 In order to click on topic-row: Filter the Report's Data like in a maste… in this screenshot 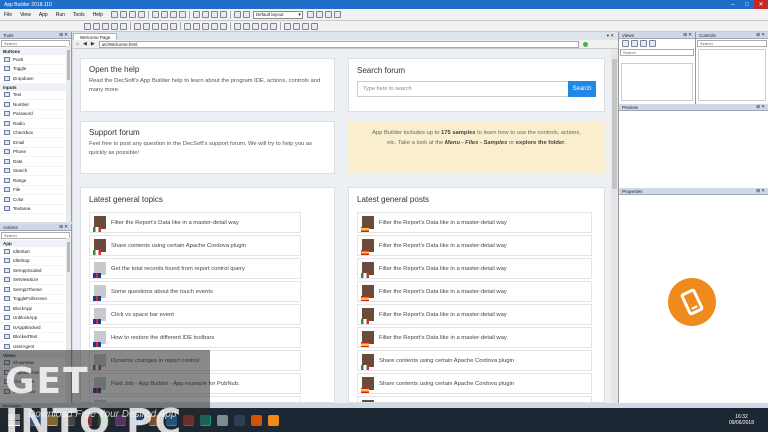, I will do `click(195, 222)`.